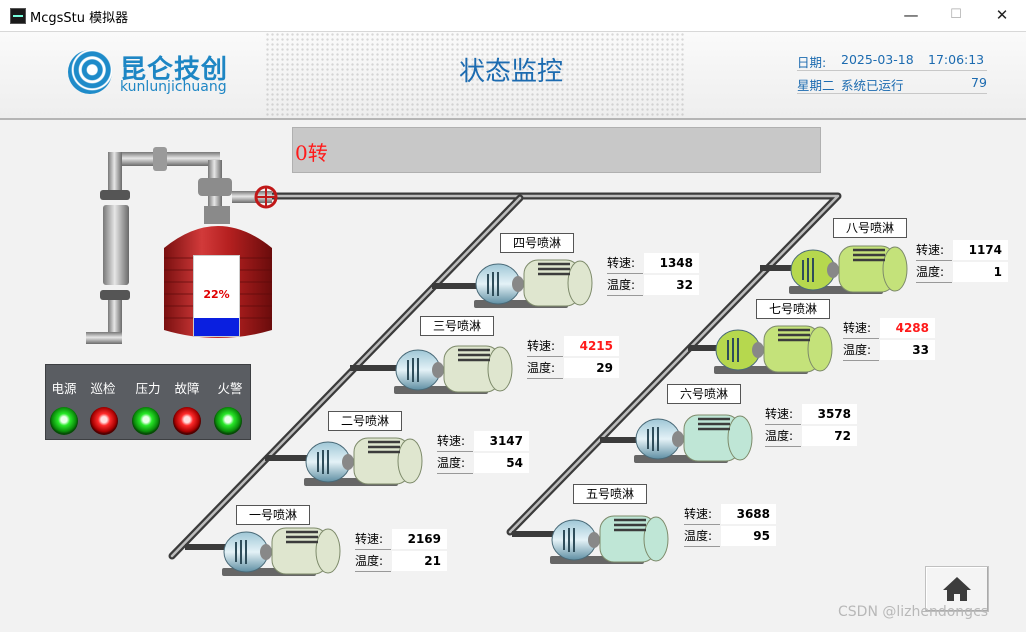  What do you see at coordinates (870, 228) in the screenshot?
I see `sprinkler-name-label: 八号喷淋` at bounding box center [870, 228].